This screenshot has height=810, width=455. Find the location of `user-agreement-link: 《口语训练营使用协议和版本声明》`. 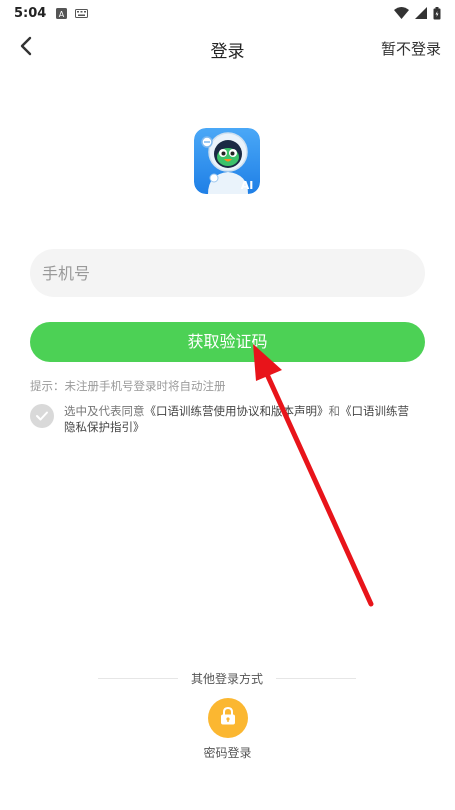

user-agreement-link: 《口语训练营使用协议和版本声明》 is located at coordinates (237, 411).